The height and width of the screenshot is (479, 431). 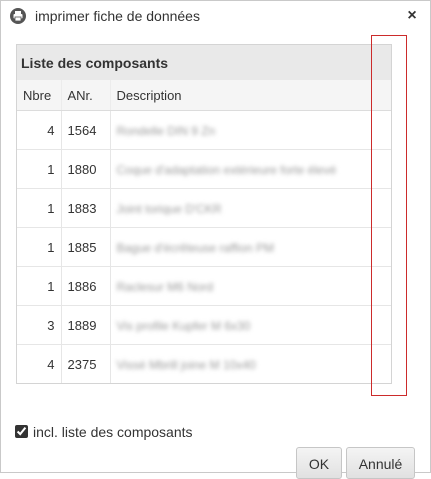 I want to click on include-list-label: incl. liste des composants, so click(x=113, y=432).